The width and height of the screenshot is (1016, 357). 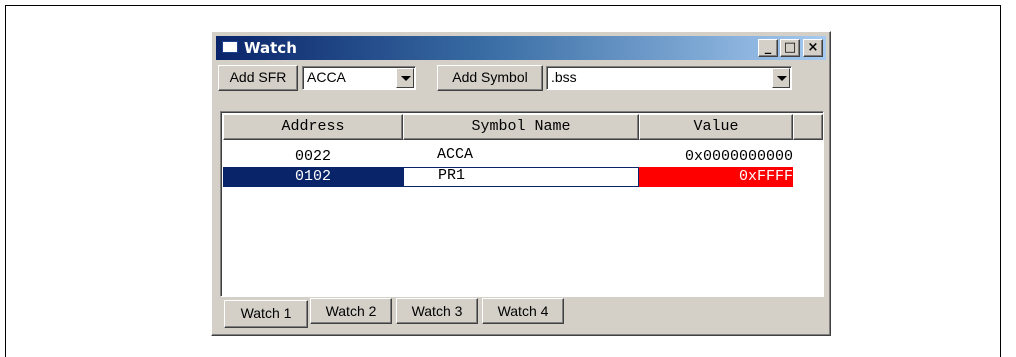 What do you see at coordinates (669, 78) in the screenshot?
I see `symbol-dropdown: .bss` at bounding box center [669, 78].